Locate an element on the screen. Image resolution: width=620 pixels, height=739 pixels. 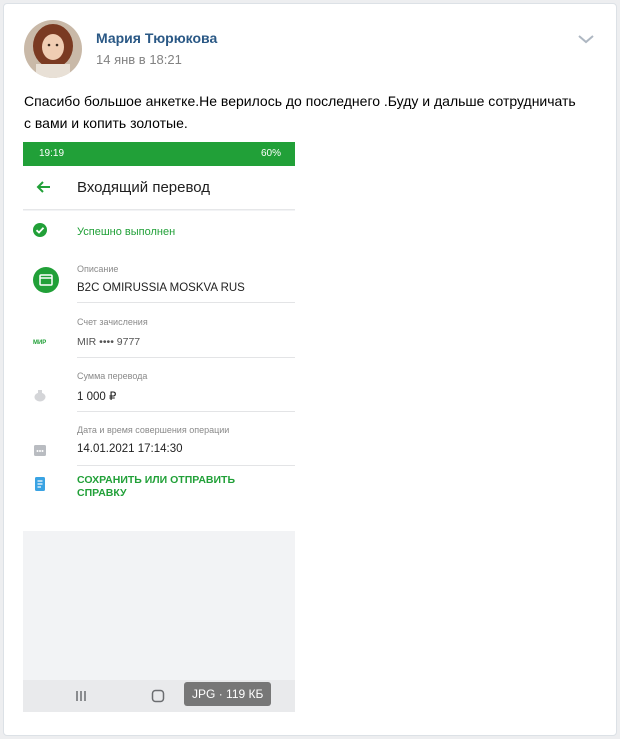
file-info-badge: JPG · 119 КБ is located at coordinates (228, 694).